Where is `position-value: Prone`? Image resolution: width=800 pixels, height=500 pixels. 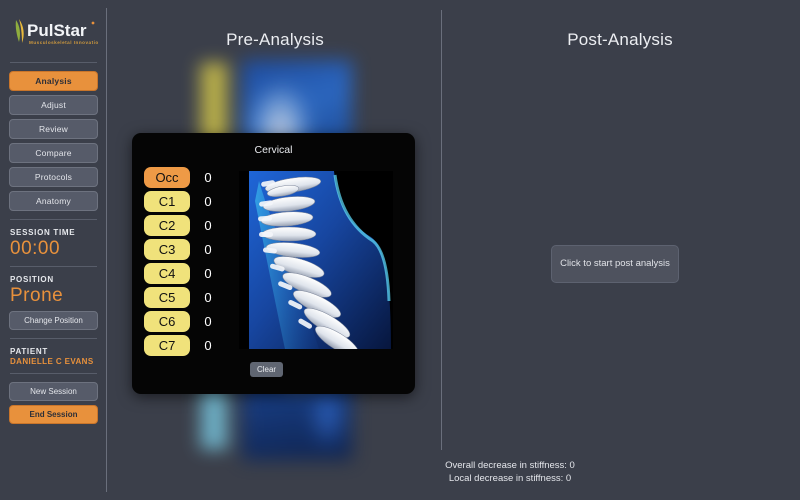
position-value: Prone is located at coordinates (37, 295).